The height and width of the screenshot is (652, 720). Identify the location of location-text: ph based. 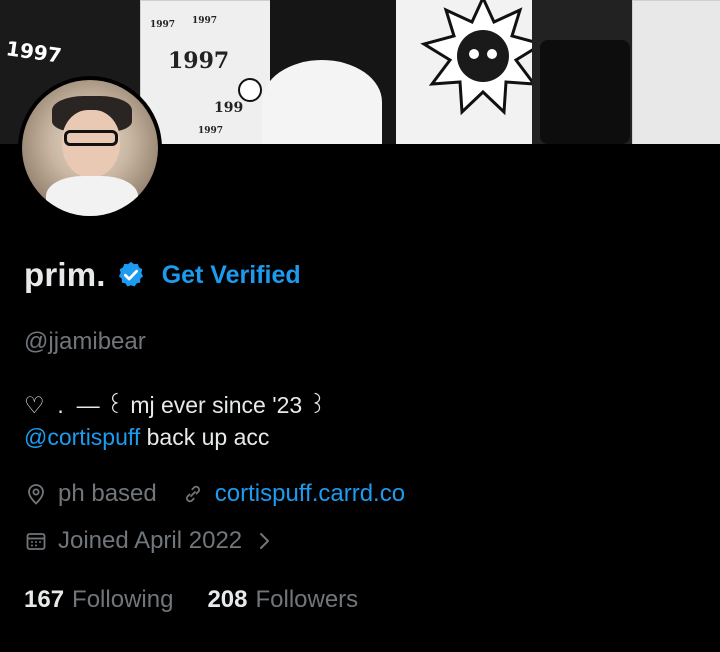
(107, 493).